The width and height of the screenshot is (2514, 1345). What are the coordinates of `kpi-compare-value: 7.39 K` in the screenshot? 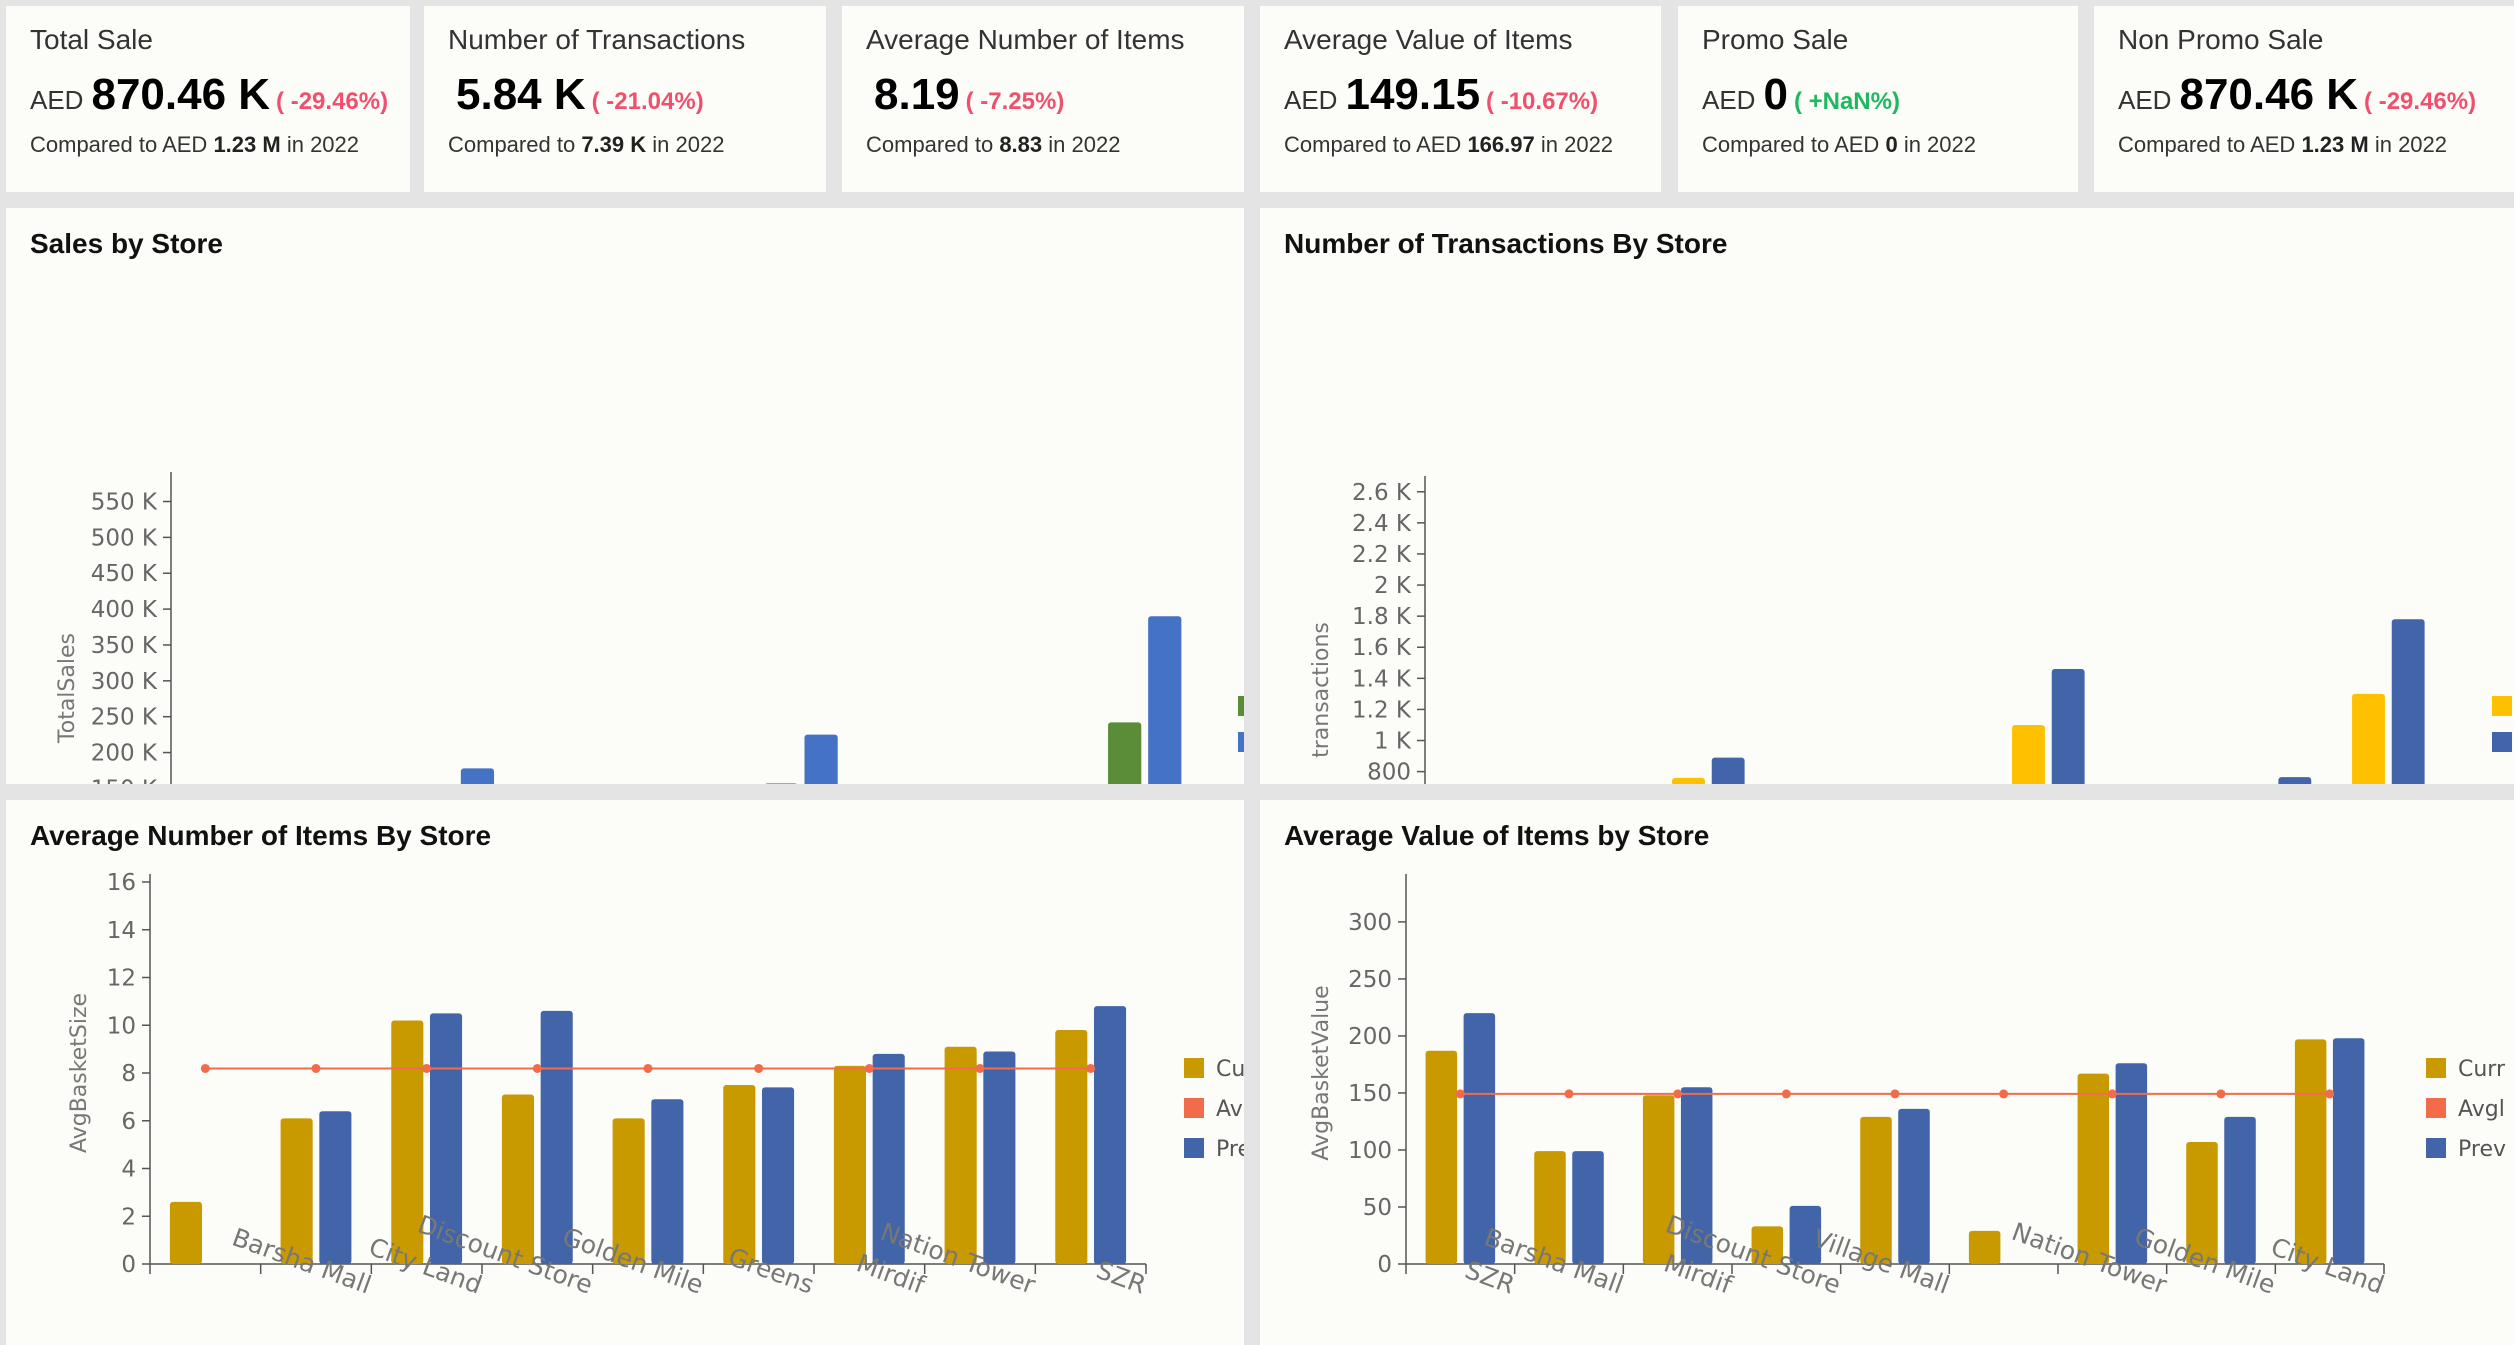 It's located at (614, 144).